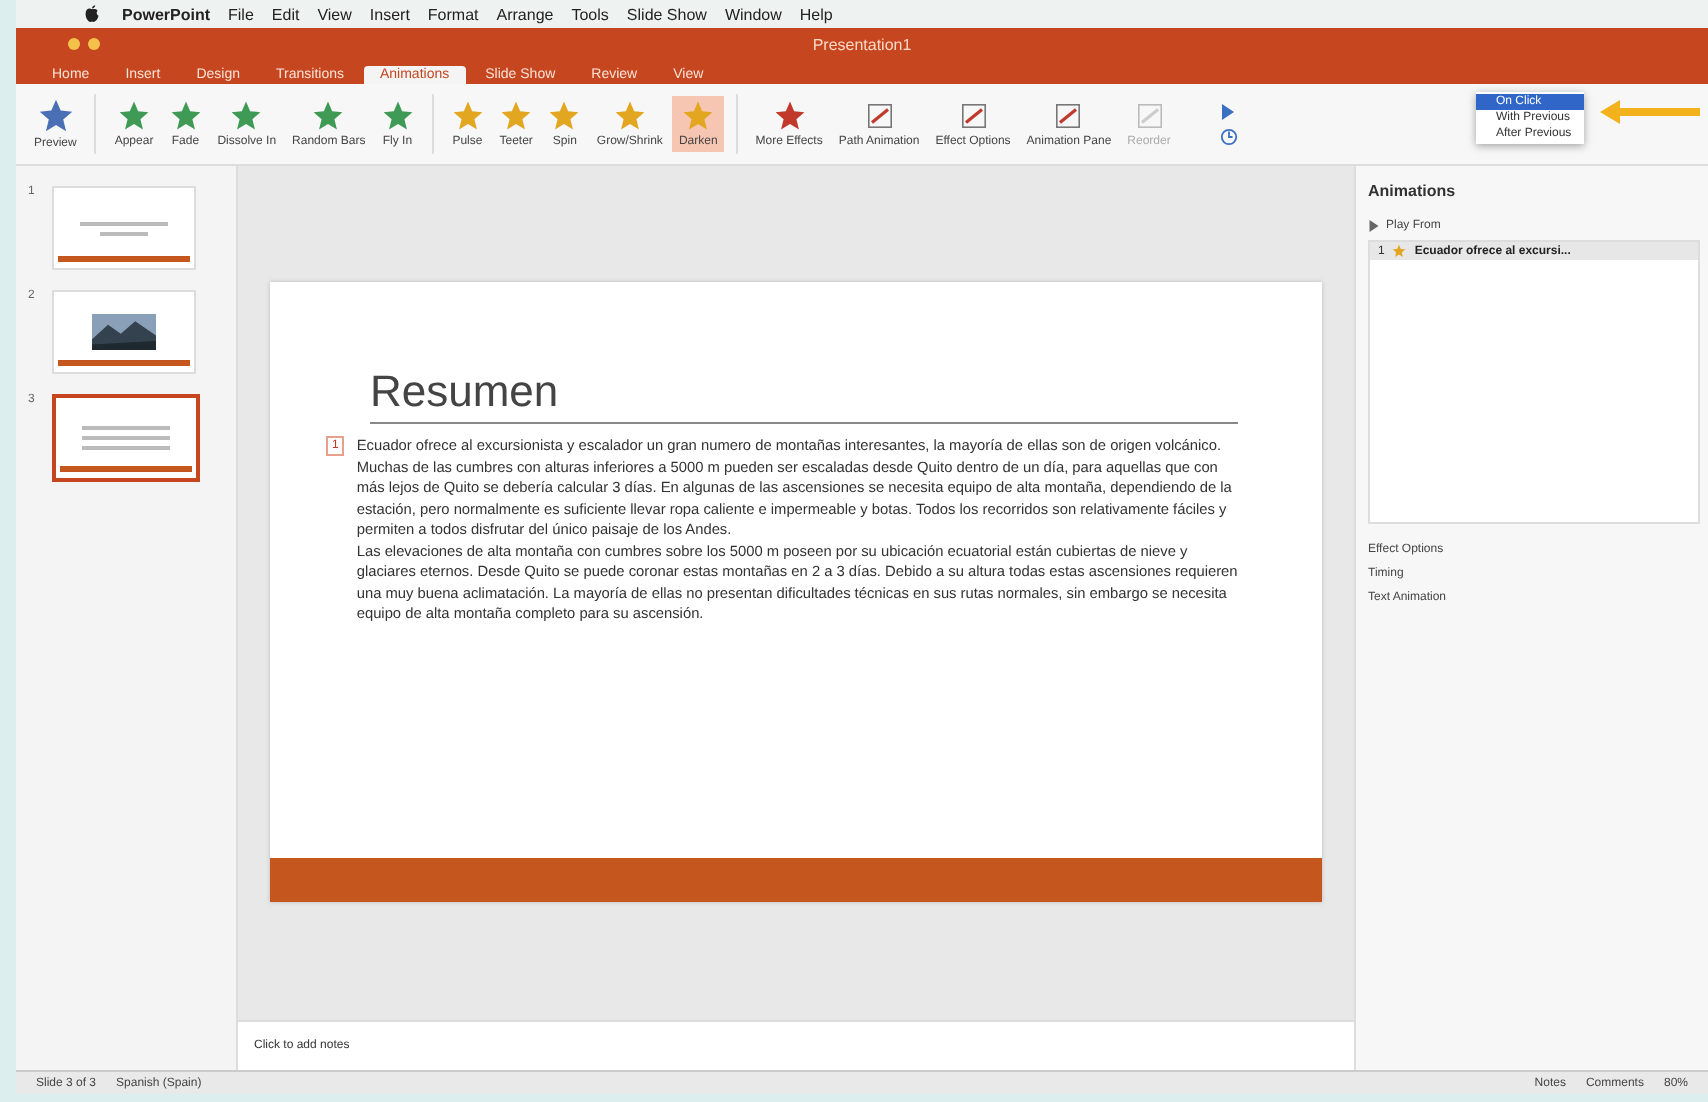  What do you see at coordinates (525, 14) in the screenshot?
I see `menu-item: Arrange` at bounding box center [525, 14].